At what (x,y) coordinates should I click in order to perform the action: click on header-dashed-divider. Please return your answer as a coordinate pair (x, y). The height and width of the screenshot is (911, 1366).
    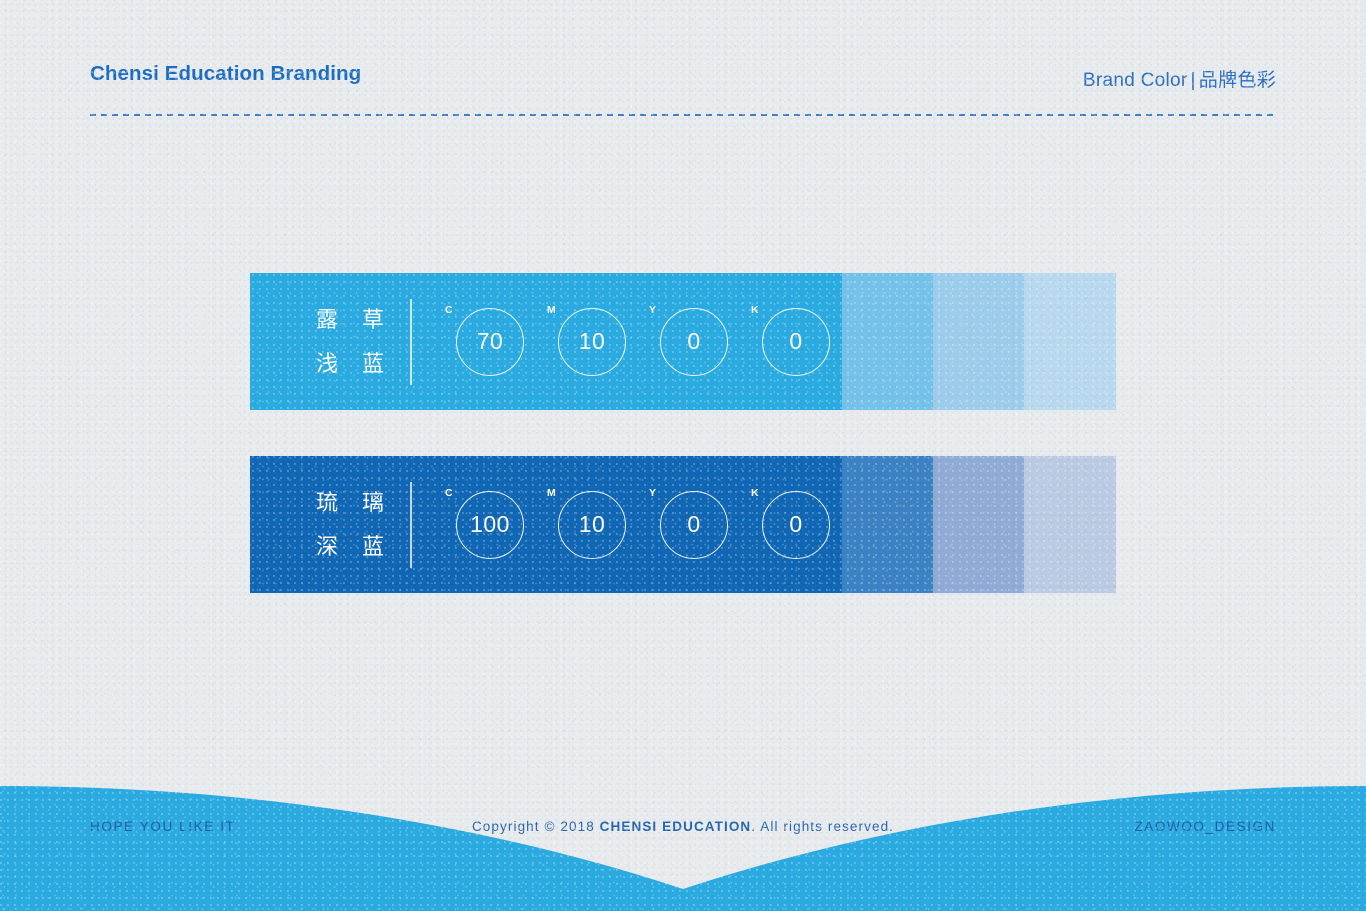
    Looking at the image, I should click on (683, 115).